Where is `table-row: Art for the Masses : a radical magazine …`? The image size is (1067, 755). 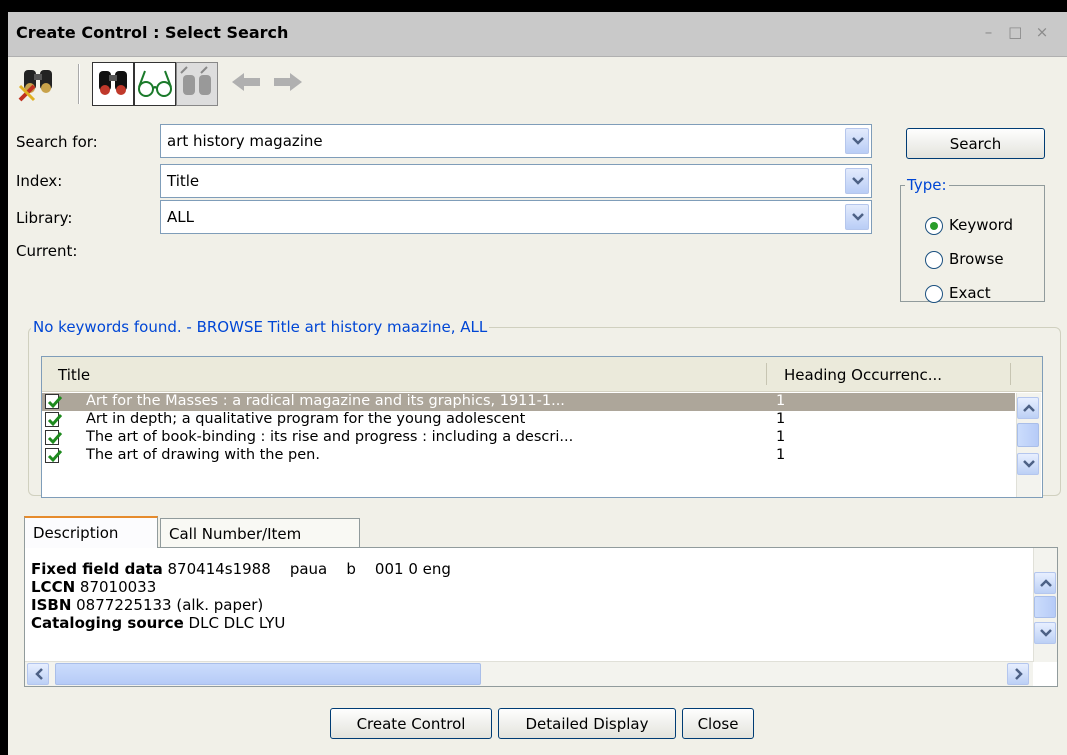 table-row: Art for the Masses : a radical magazine … is located at coordinates (528, 402).